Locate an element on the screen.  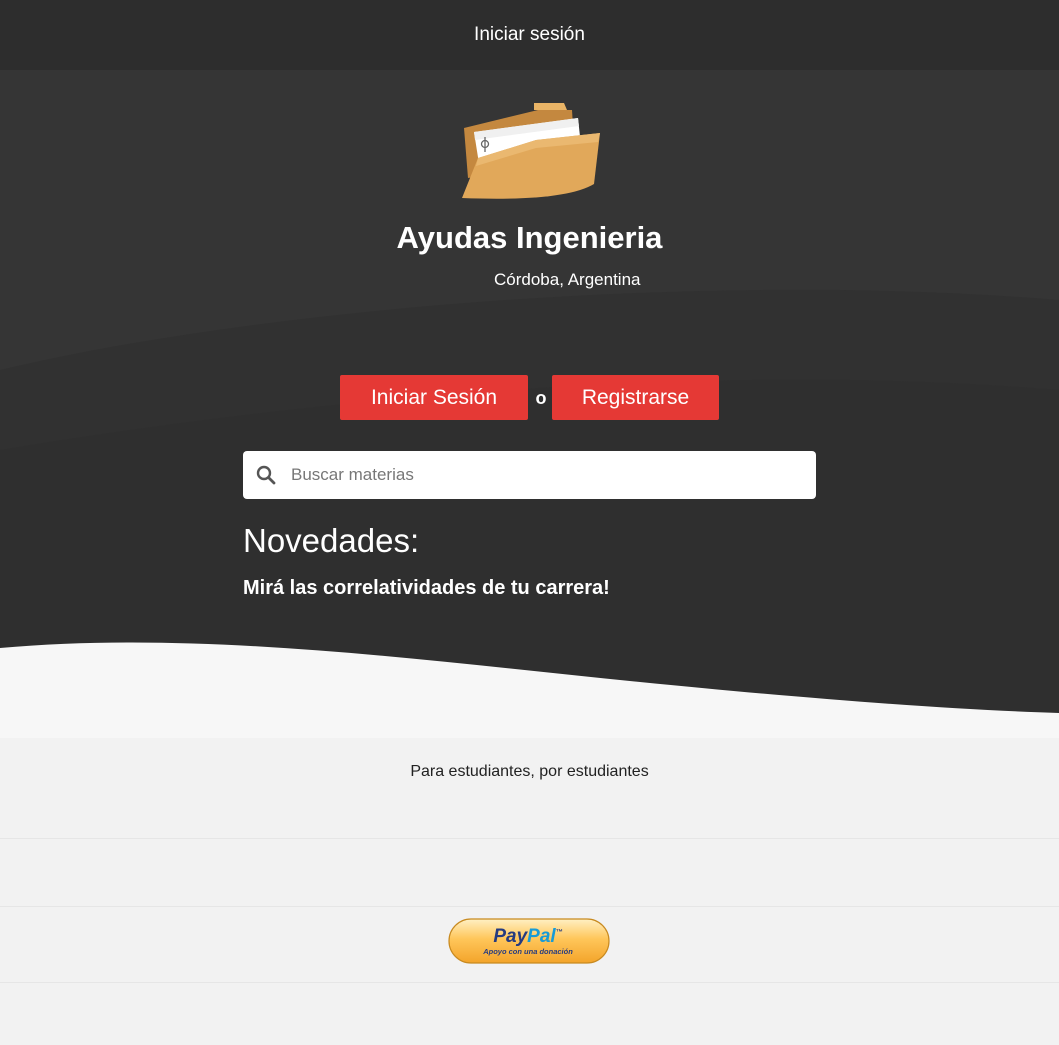
svg-text: PayPal™ is located at coordinates (527, 936).